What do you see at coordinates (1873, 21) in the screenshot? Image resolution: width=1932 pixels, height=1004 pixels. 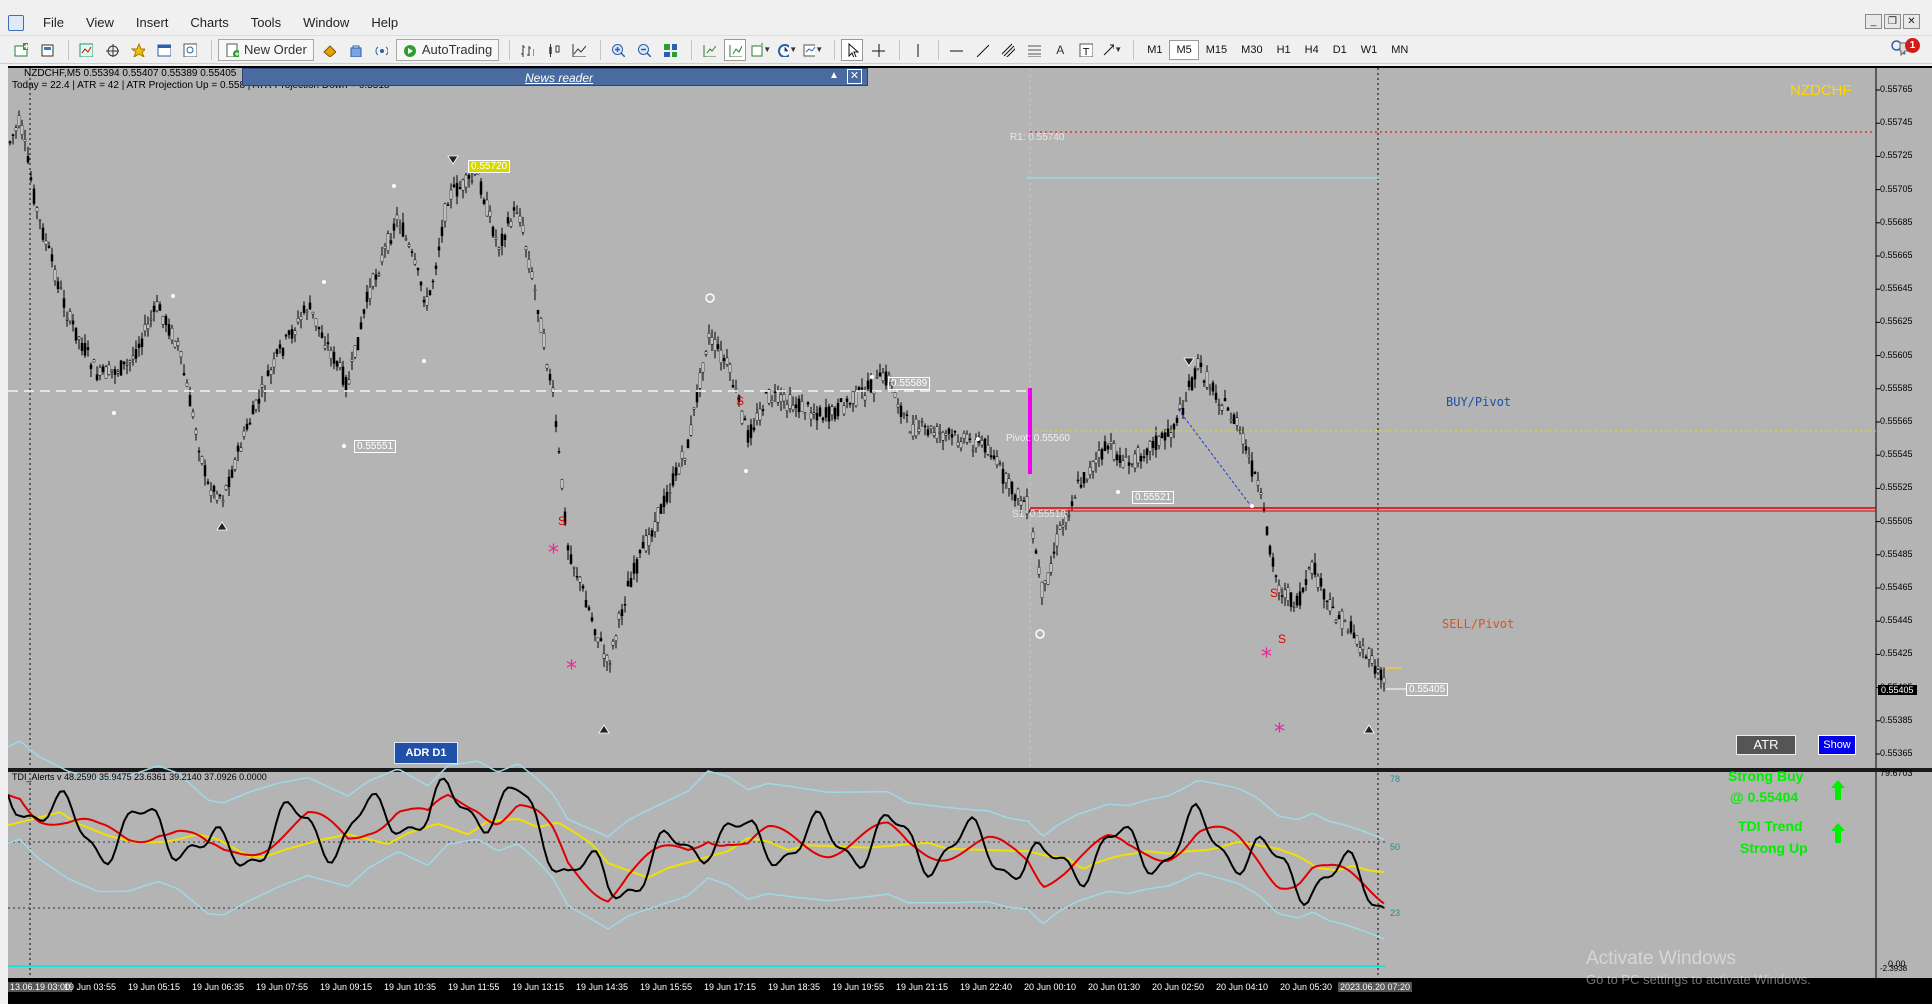 I see `minimize-icon: _` at bounding box center [1873, 21].